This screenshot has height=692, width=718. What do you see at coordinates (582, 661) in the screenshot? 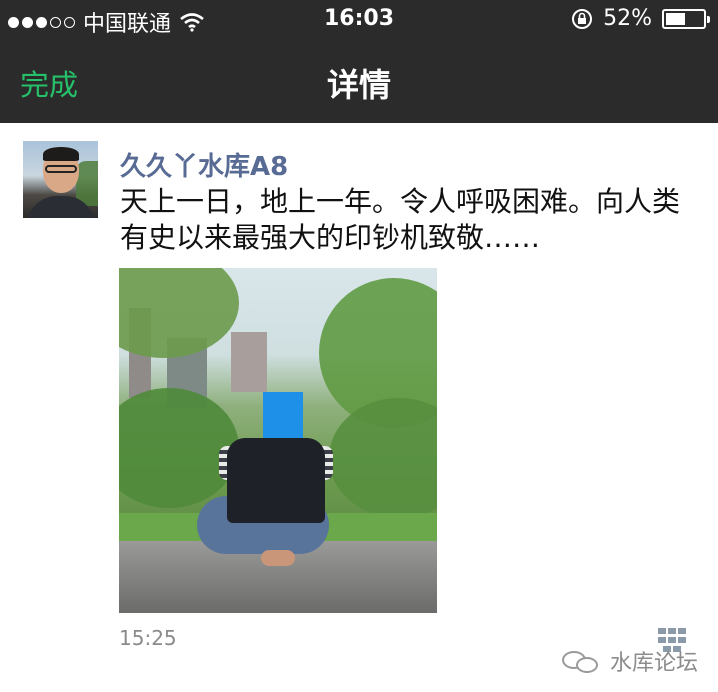
I see `wechat-icon` at bounding box center [582, 661].